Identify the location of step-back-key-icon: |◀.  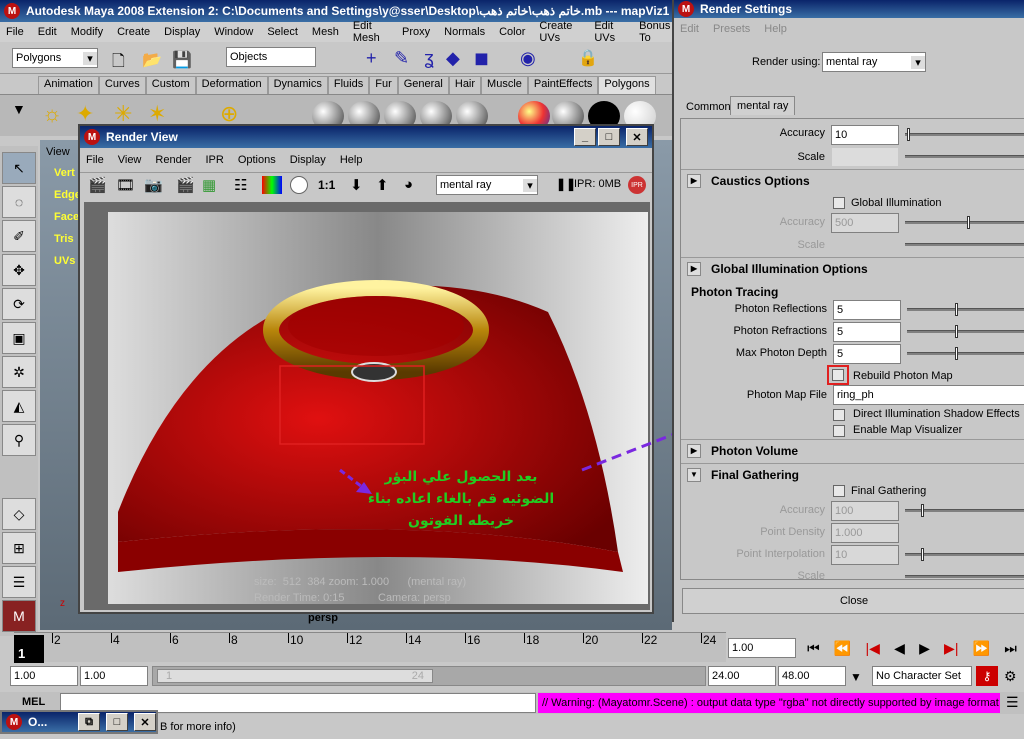
(873, 648).